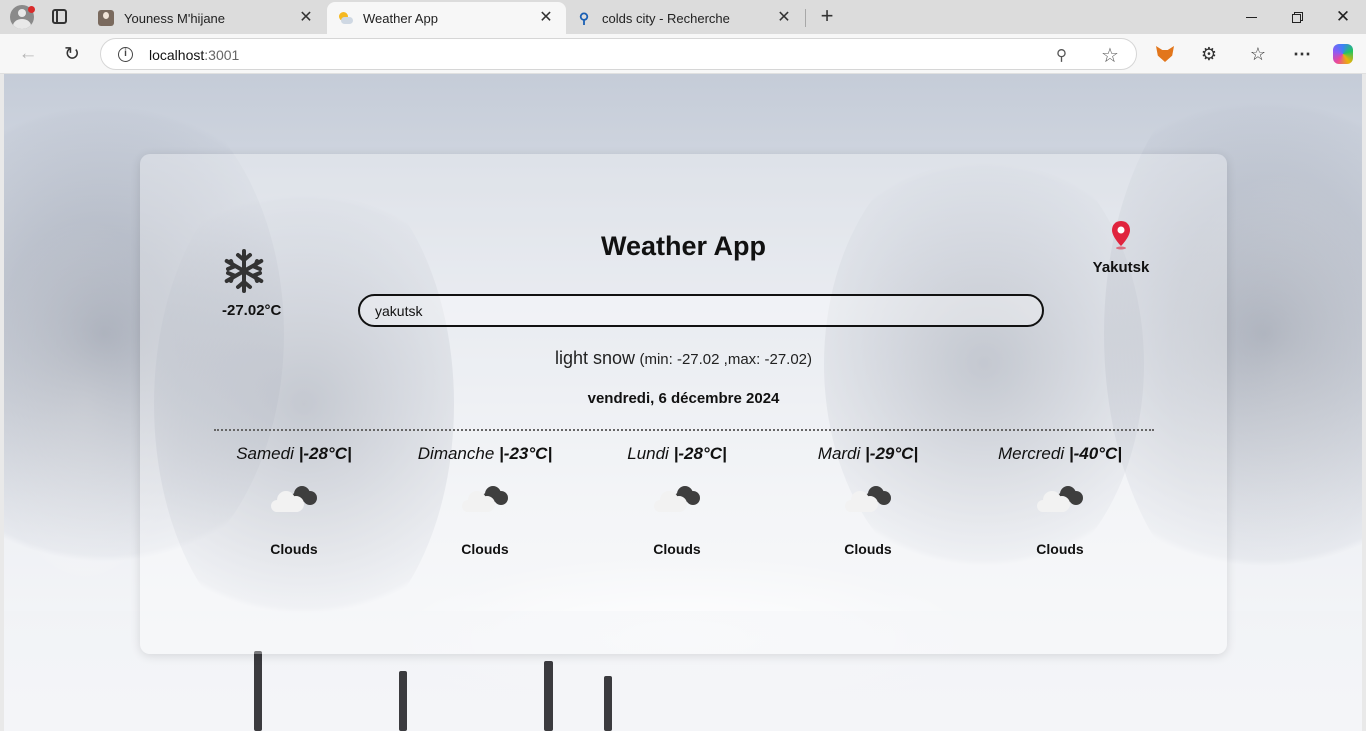  Describe the element at coordinates (684, 430) in the screenshot. I see `section-divider` at that location.